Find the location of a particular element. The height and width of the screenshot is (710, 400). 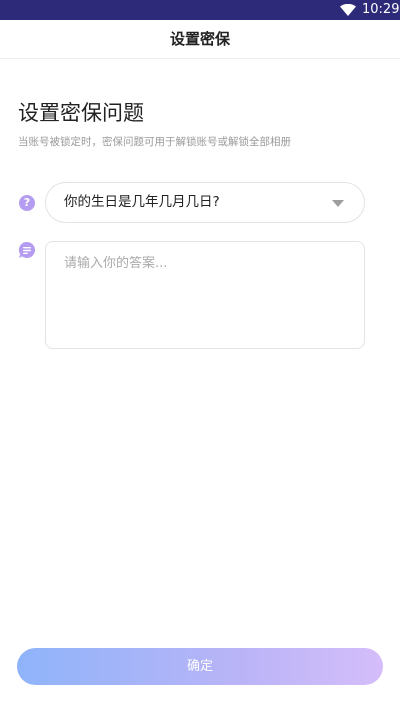

section-heading: 设置密保问题 is located at coordinates (81, 113).